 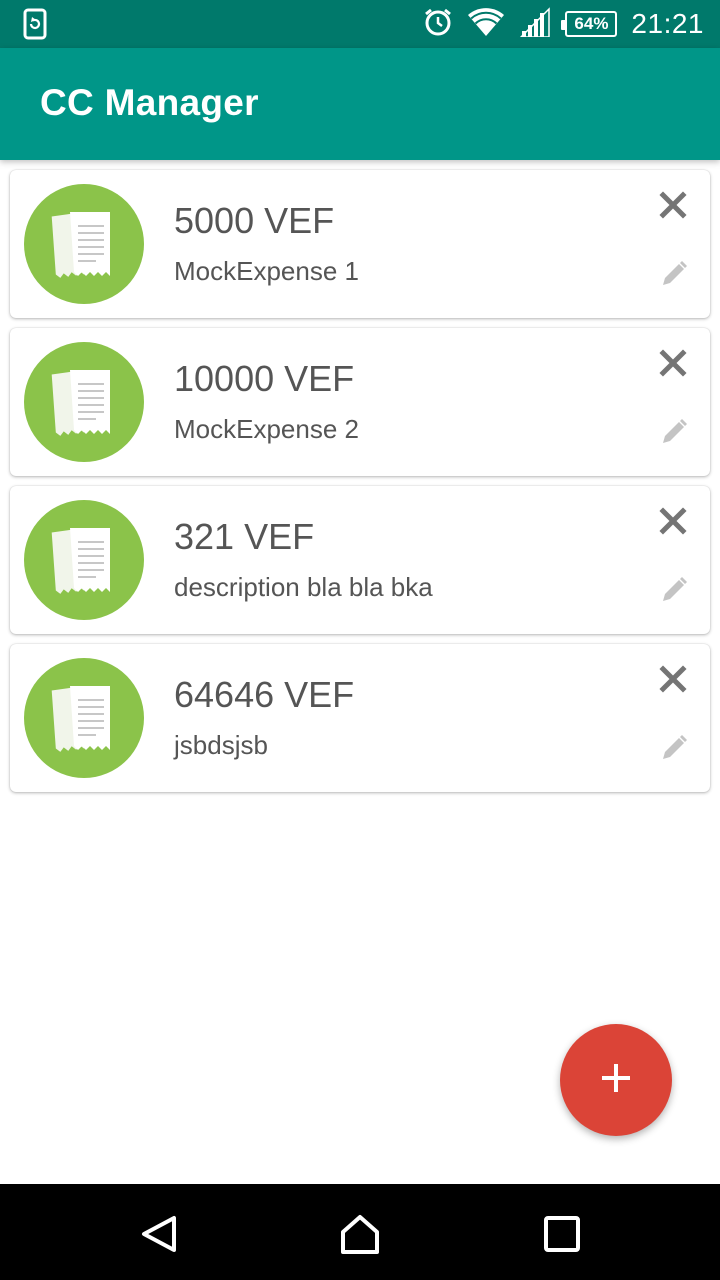 I want to click on wifi-icon, so click(x=486, y=24).